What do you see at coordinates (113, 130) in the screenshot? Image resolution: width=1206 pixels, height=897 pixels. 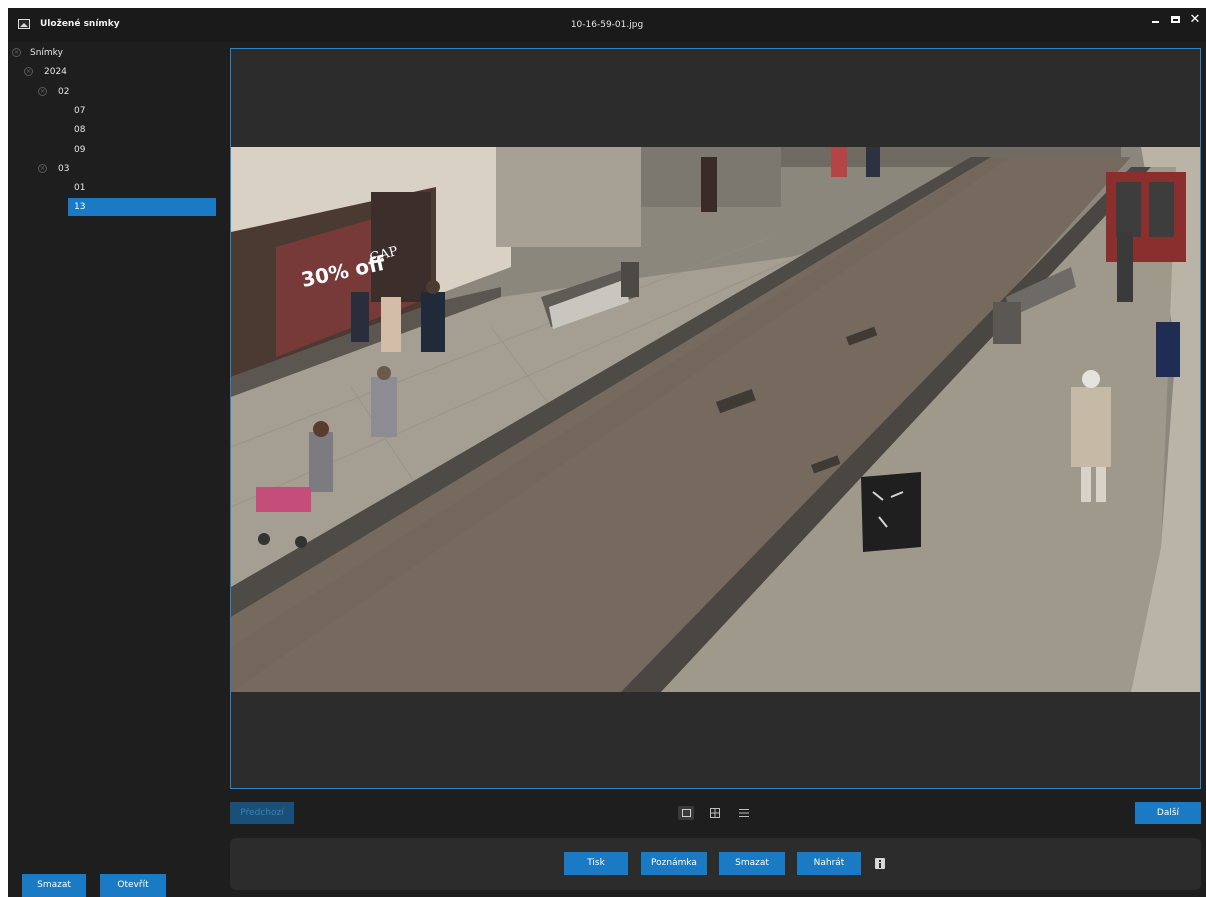 I see `tree-item-08: 08` at bounding box center [113, 130].